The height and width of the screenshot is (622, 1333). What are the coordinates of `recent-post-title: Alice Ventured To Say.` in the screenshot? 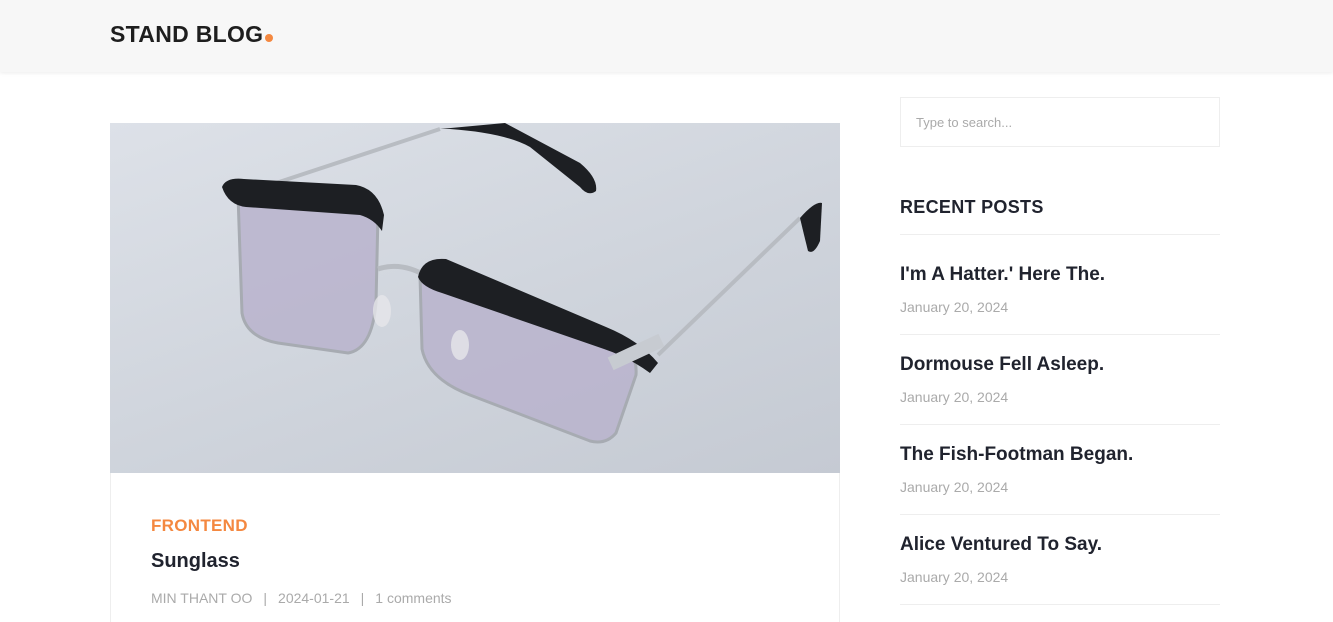 It's located at (1060, 545).